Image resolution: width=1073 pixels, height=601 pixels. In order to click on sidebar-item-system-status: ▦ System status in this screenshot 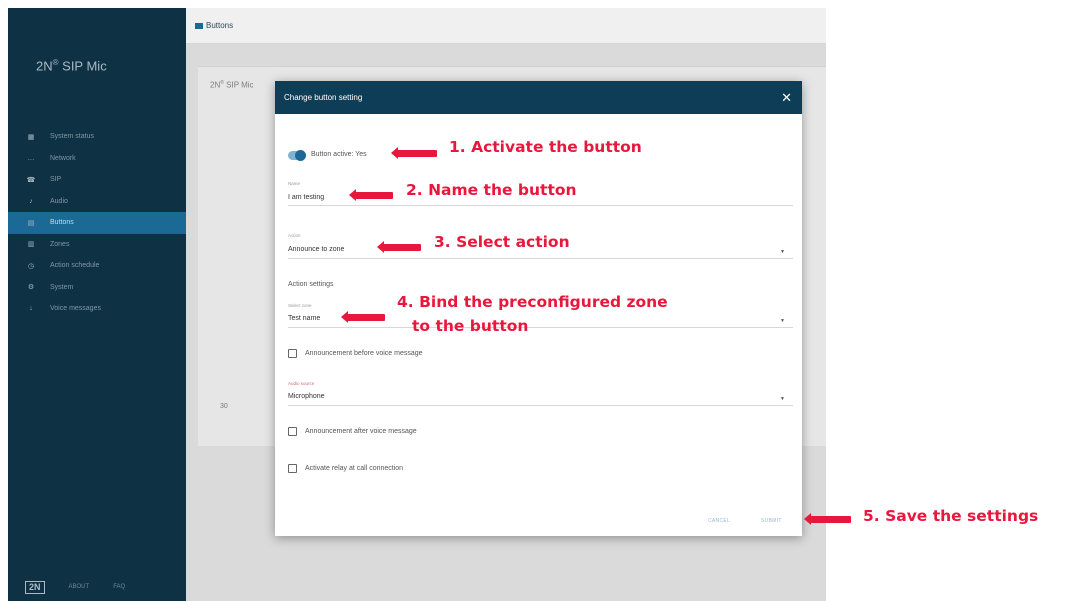, I will do `click(97, 137)`.